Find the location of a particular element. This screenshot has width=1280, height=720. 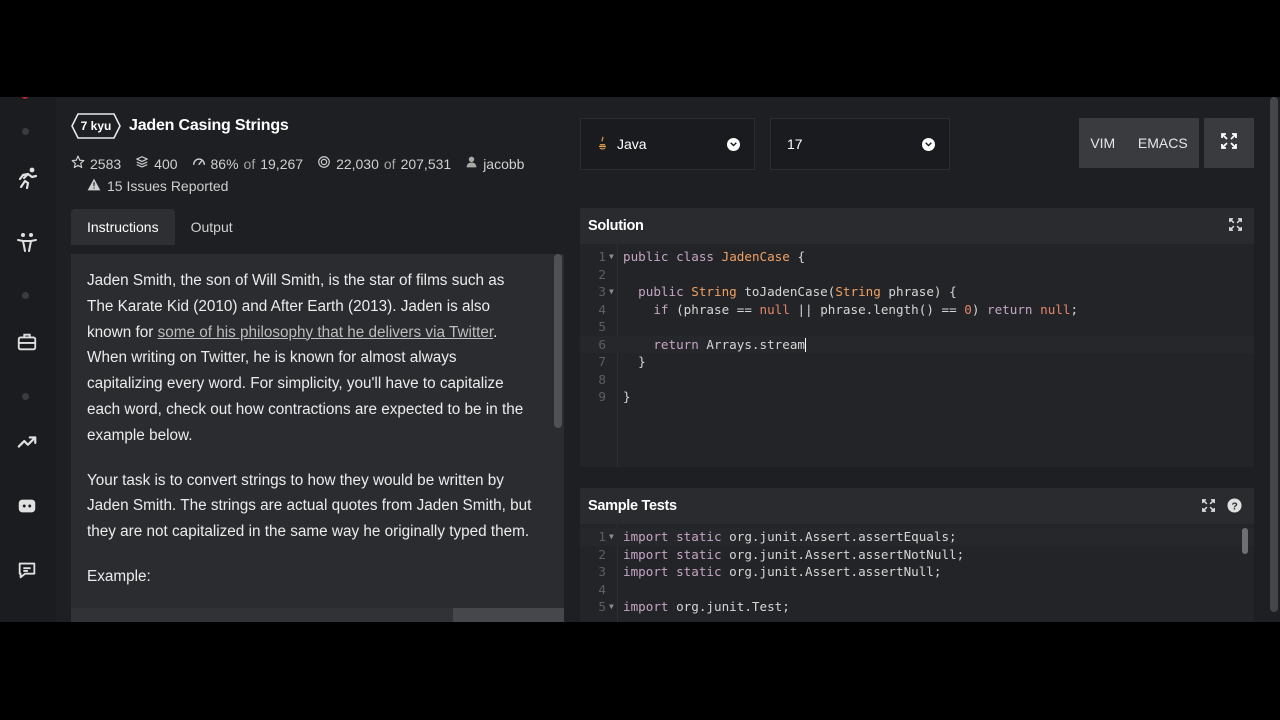

language-select: Java is located at coordinates (667, 144).